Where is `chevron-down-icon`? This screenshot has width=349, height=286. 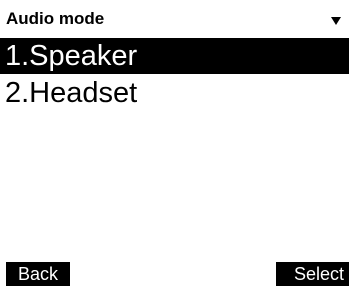
chevron-down-icon is located at coordinates (336, 21).